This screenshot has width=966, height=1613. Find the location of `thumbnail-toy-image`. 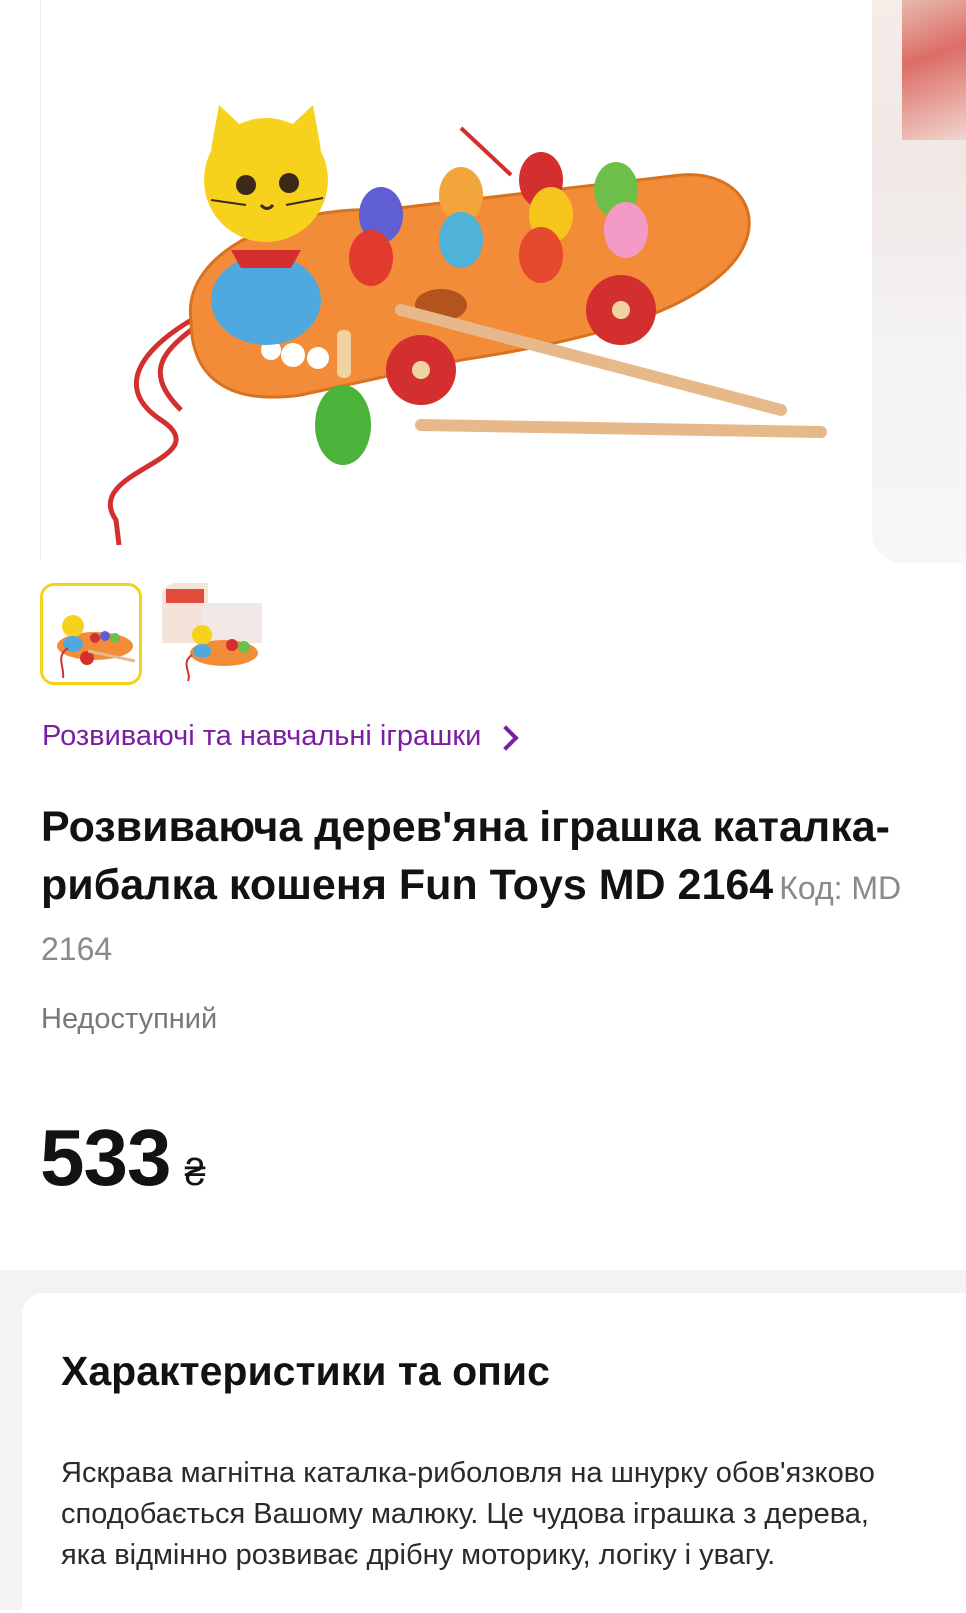

thumbnail-toy-image is located at coordinates (91, 634).